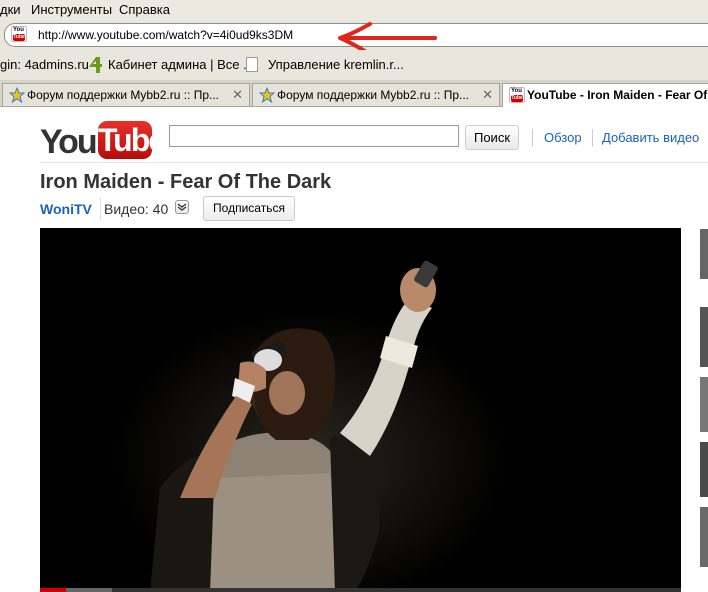  What do you see at coordinates (10, 9) in the screenshot?
I see `menu-item-view: дки` at bounding box center [10, 9].